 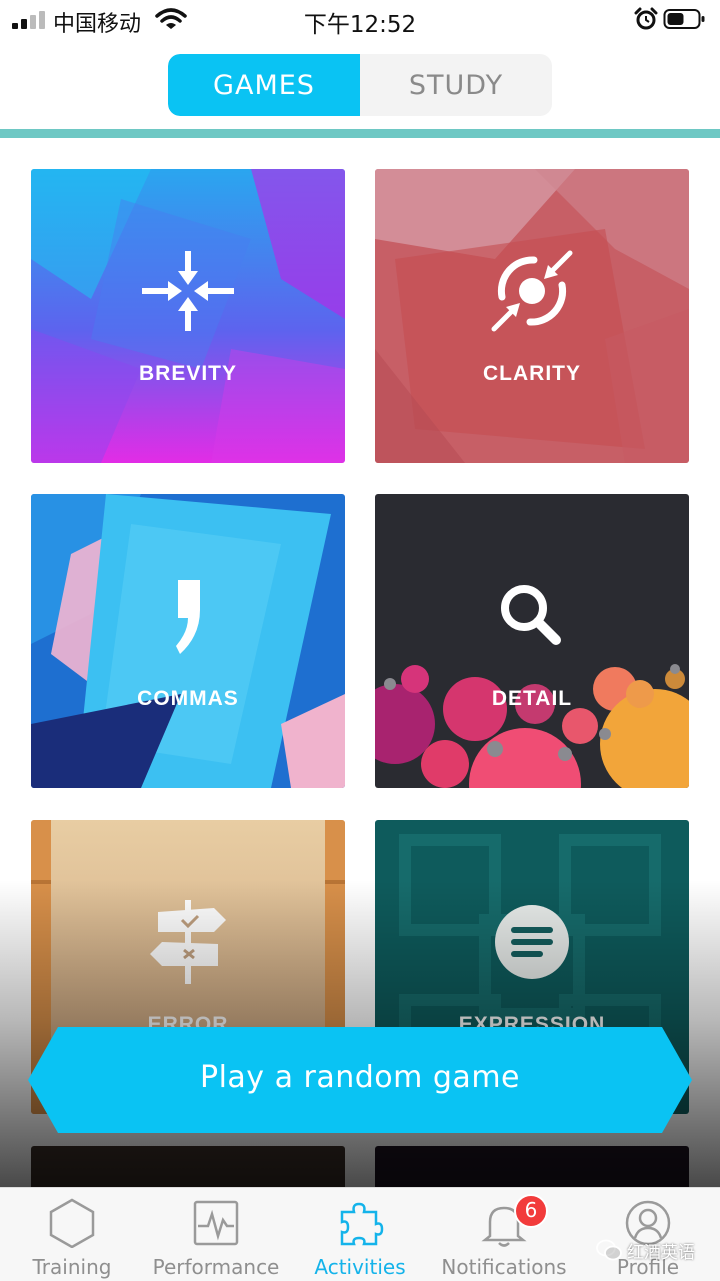 What do you see at coordinates (661, 1252) in the screenshot?
I see `watermark-text: 红酒英语` at bounding box center [661, 1252].